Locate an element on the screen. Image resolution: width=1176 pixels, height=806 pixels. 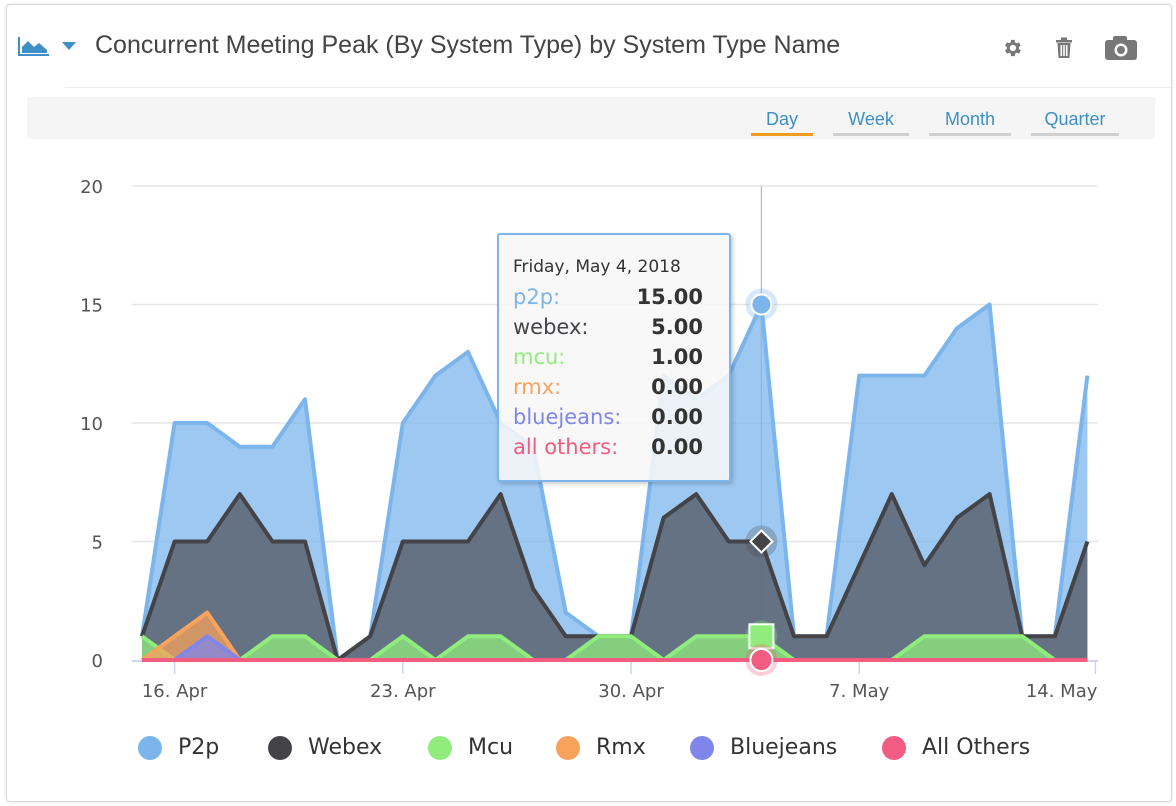
legend-label: Webex is located at coordinates (345, 747).